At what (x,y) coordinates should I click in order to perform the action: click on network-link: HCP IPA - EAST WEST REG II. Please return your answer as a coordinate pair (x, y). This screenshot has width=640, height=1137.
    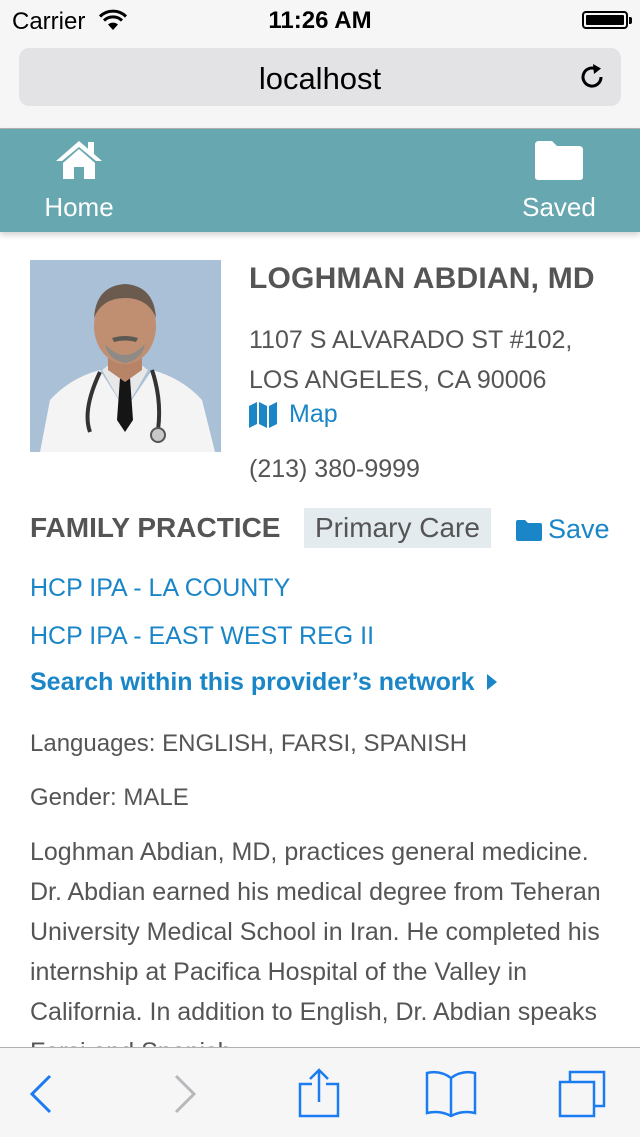
    Looking at the image, I should click on (202, 636).